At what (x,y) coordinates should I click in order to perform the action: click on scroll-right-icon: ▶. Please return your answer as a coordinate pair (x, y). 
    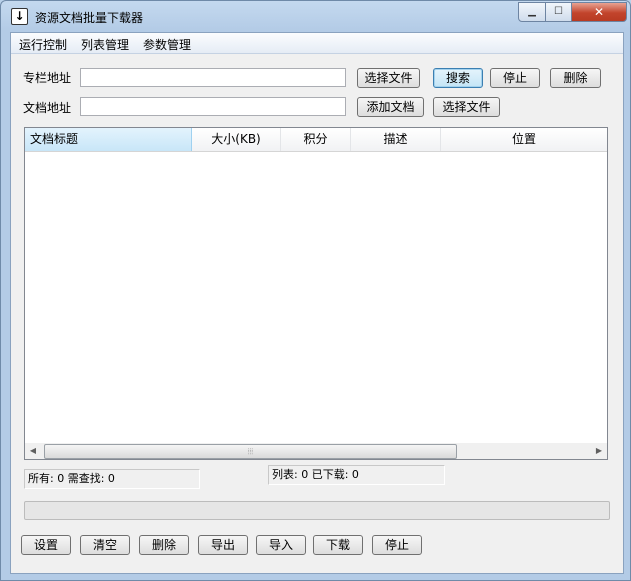
    Looking at the image, I should click on (599, 451).